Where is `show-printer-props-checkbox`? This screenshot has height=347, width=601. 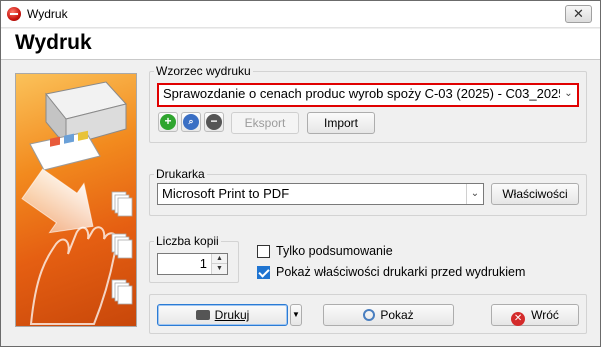
show-printer-props-checkbox is located at coordinates (263, 272).